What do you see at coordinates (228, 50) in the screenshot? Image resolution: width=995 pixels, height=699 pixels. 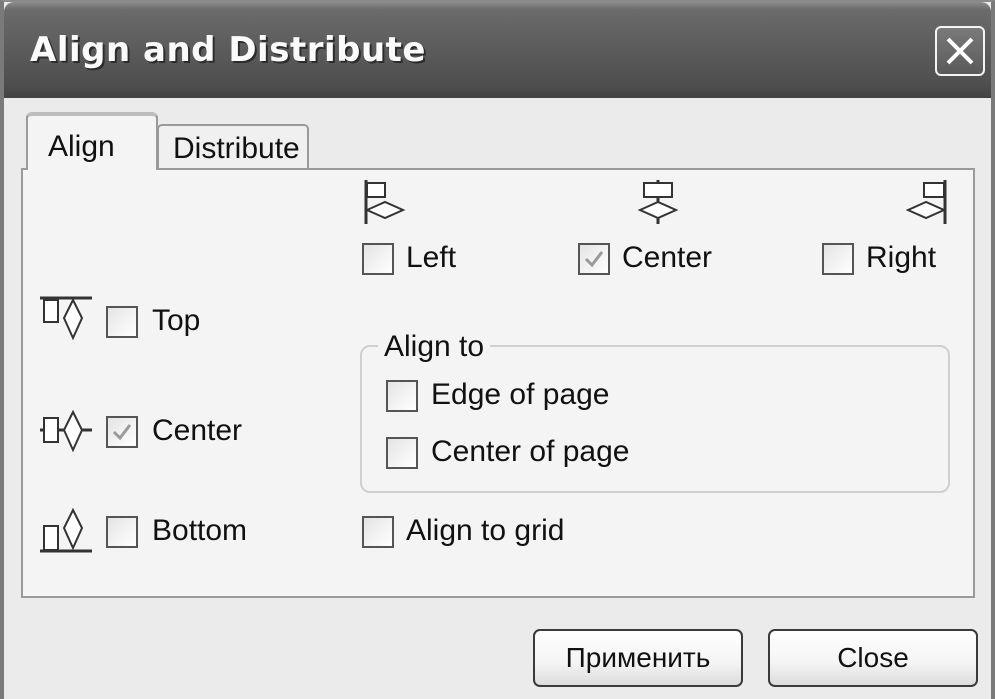 I see `window-title: Align and Distribute` at bounding box center [228, 50].